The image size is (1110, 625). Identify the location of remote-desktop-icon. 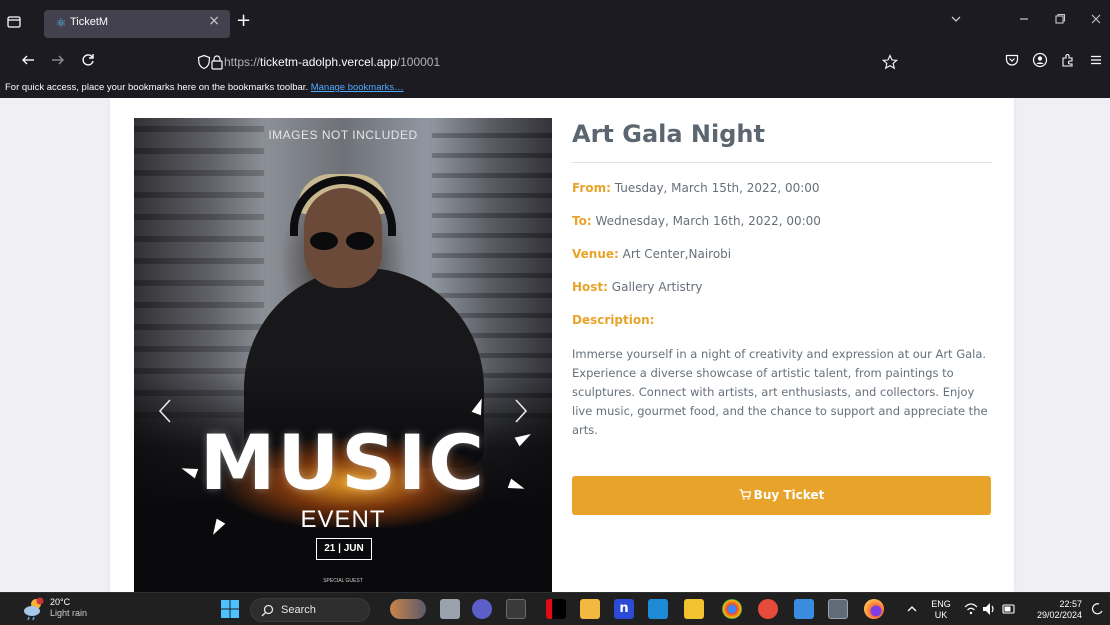
(838, 609).